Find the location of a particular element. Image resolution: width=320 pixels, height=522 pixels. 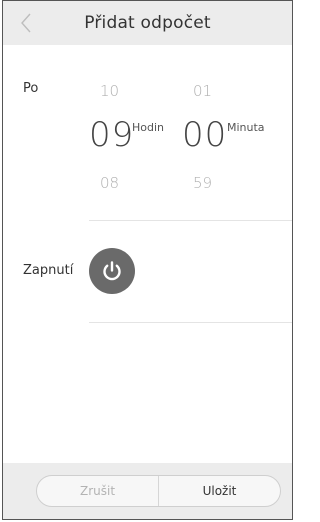

action-label: Zapnutí is located at coordinates (48, 270).